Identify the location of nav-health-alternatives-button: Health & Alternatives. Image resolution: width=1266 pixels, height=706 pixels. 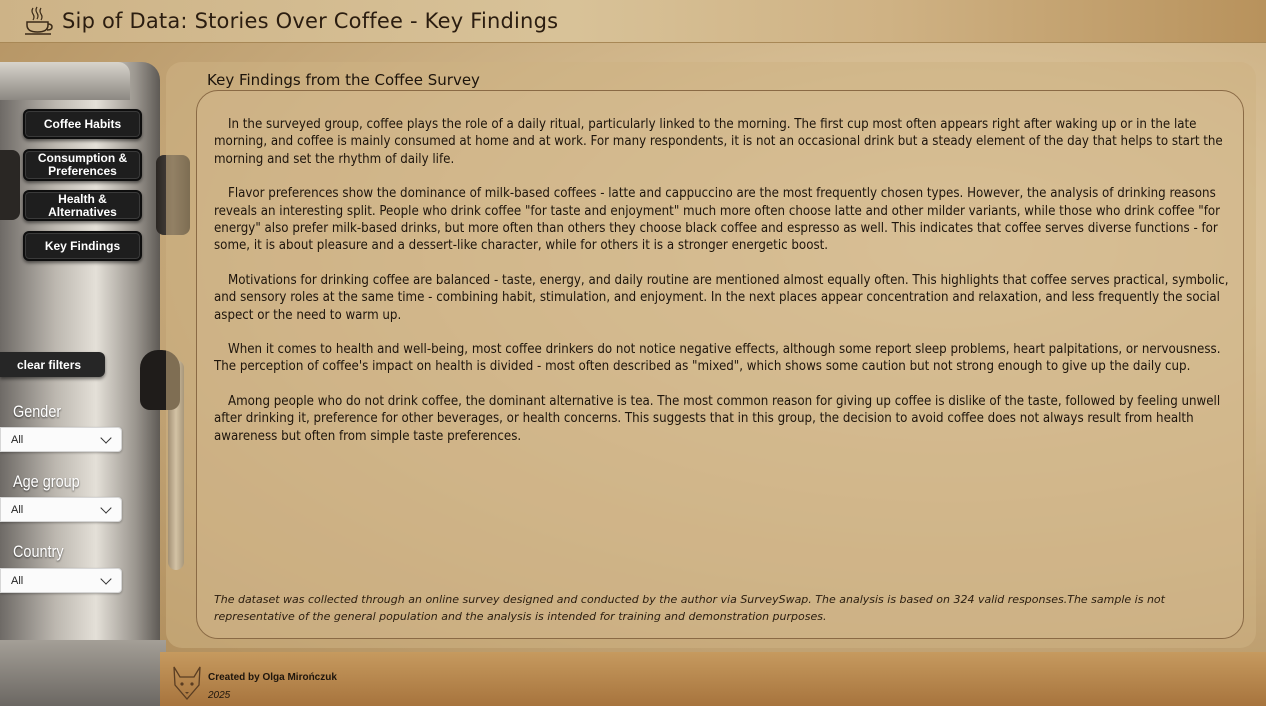
(82, 205).